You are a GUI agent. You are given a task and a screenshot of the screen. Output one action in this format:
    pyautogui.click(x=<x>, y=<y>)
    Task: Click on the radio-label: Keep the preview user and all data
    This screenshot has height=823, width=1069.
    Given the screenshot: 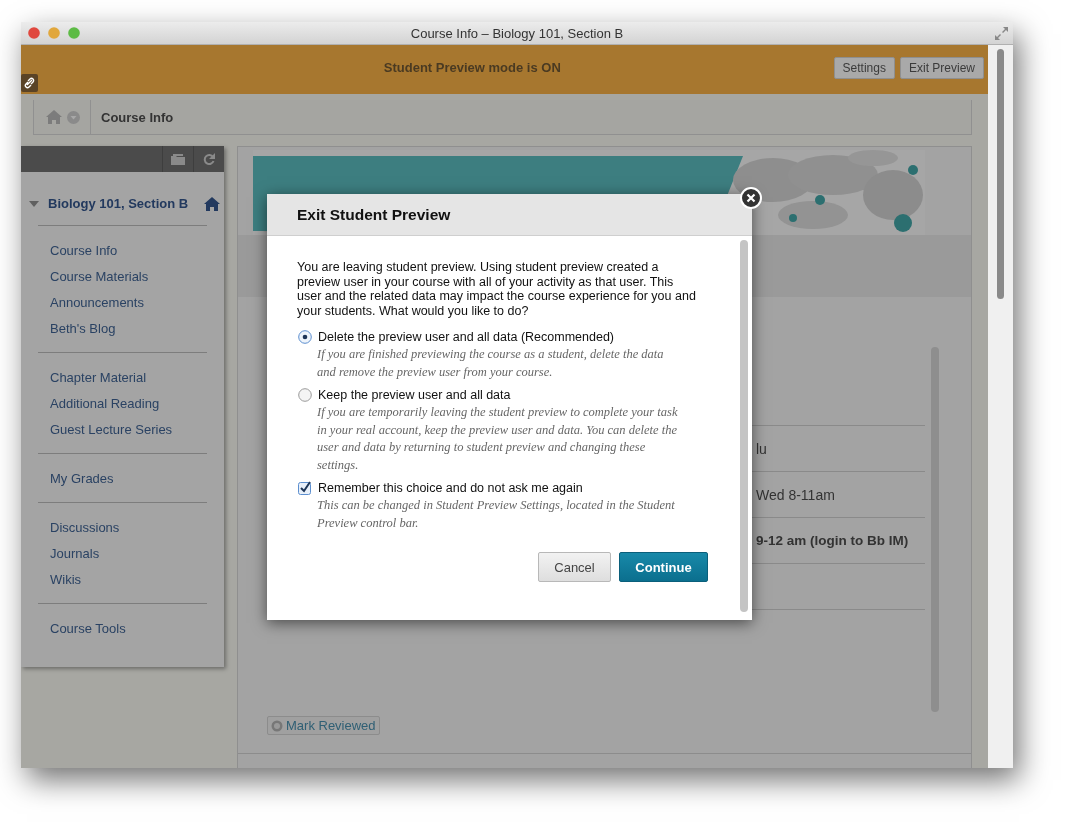 What is the action you would take?
    pyautogui.click(x=414, y=395)
    